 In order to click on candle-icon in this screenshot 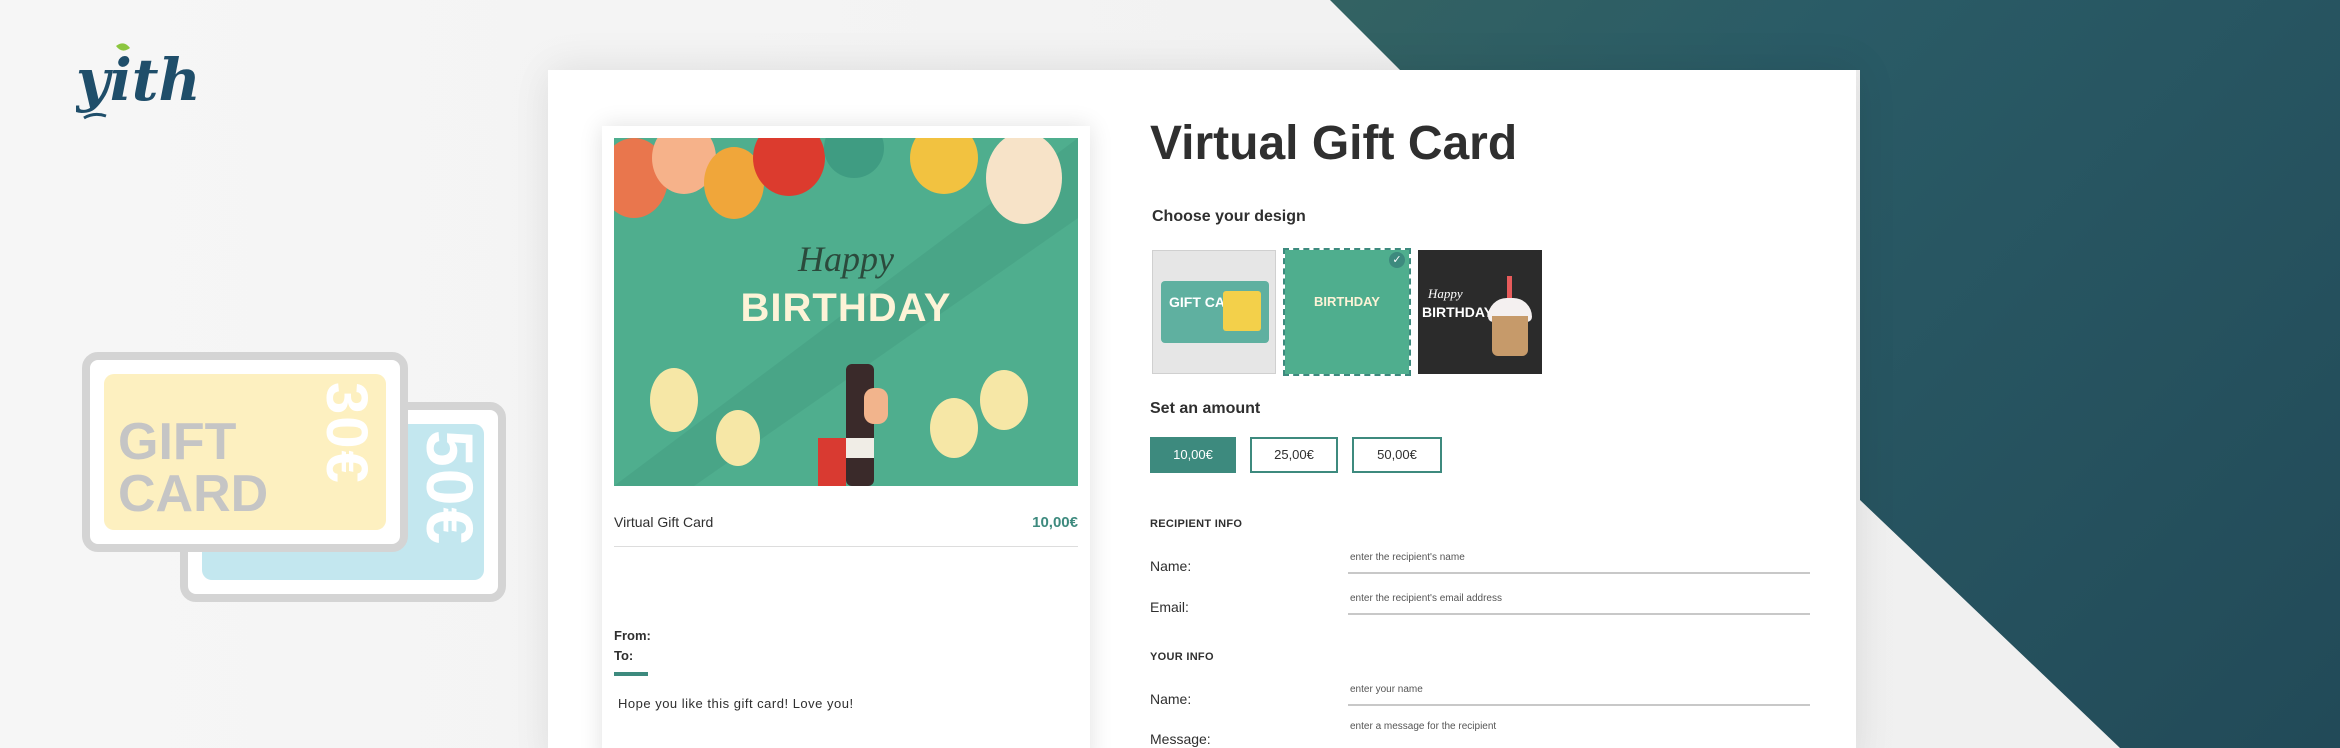, I will do `click(1509, 287)`.